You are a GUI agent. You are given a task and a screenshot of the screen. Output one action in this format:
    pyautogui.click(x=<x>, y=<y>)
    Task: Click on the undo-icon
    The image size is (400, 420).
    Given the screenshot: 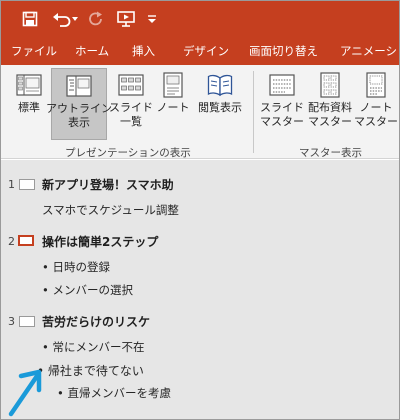 What is the action you would take?
    pyautogui.click(x=65, y=20)
    